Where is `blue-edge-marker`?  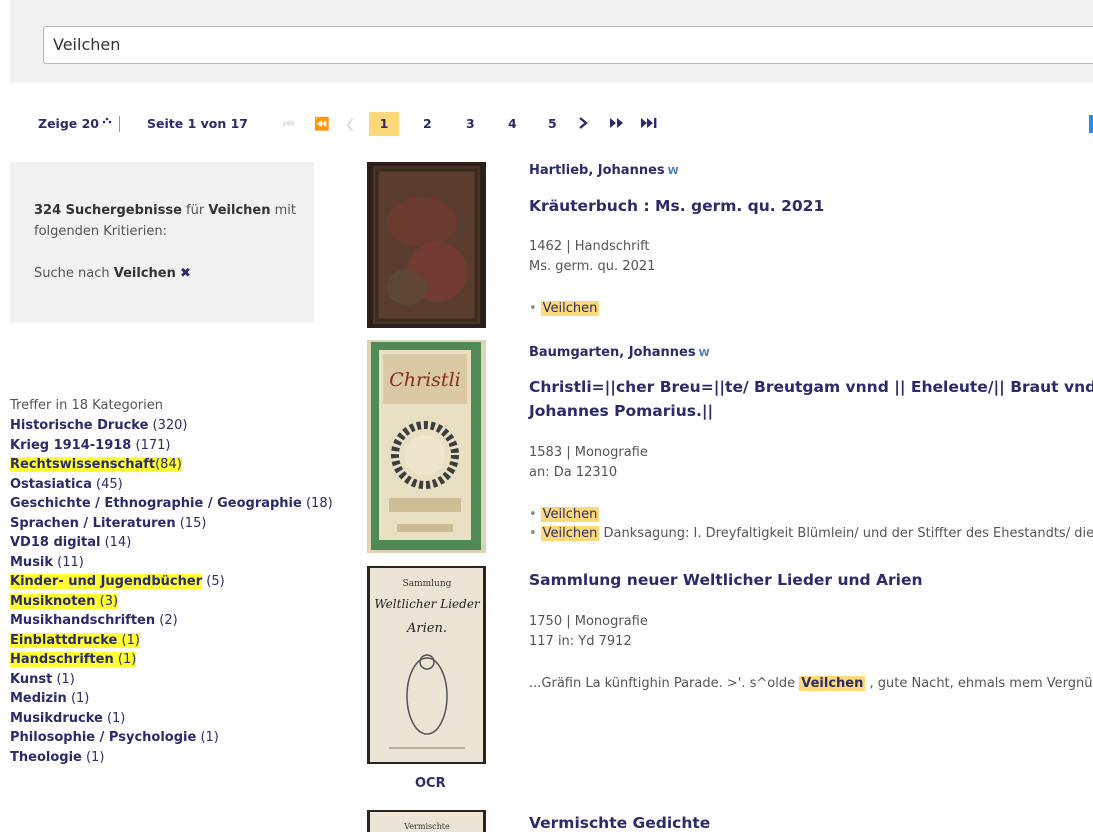 blue-edge-marker is located at coordinates (1091, 124).